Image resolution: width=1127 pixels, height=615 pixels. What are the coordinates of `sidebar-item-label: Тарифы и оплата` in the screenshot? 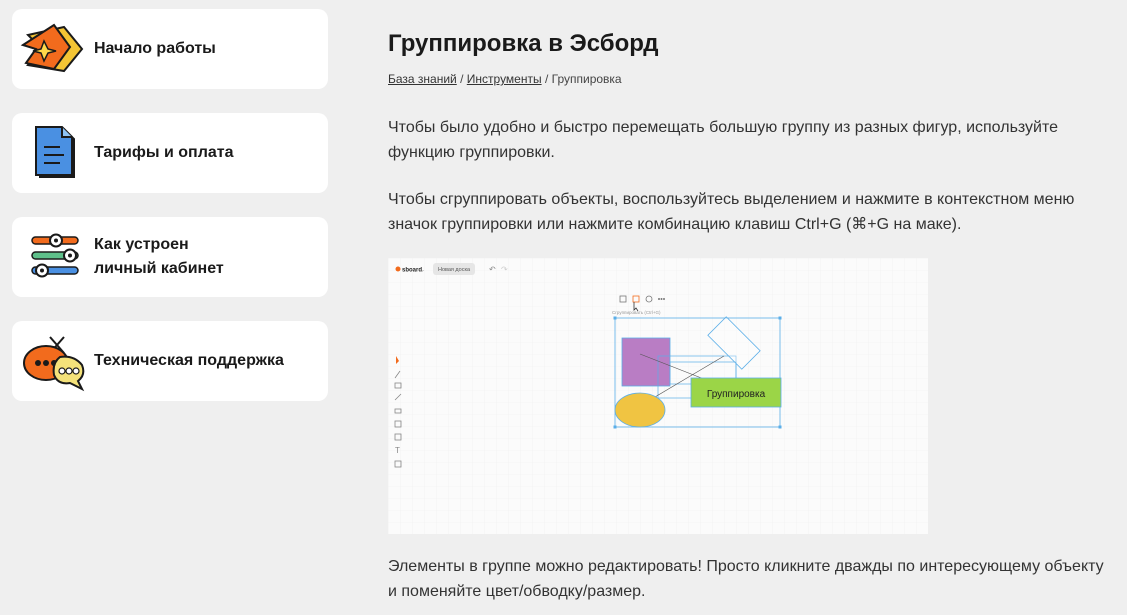 It's located at (164, 152).